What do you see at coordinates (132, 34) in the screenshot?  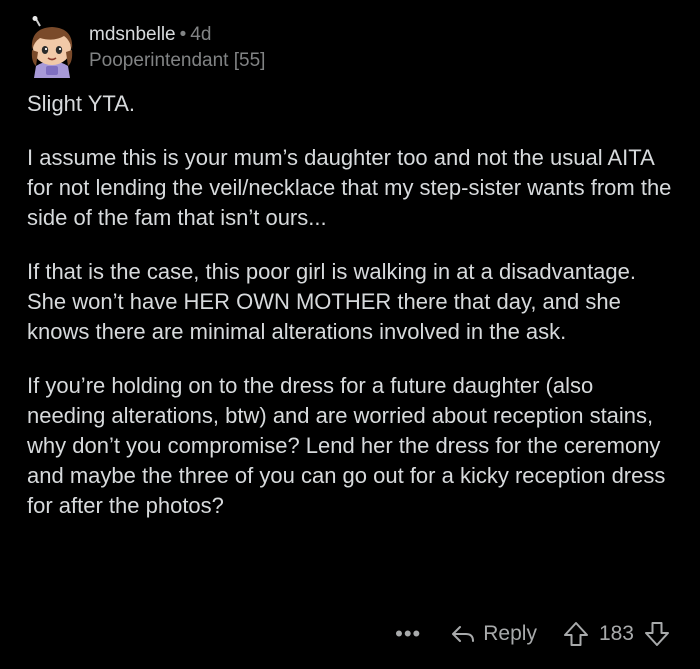 I see `username: mdsnbelle` at bounding box center [132, 34].